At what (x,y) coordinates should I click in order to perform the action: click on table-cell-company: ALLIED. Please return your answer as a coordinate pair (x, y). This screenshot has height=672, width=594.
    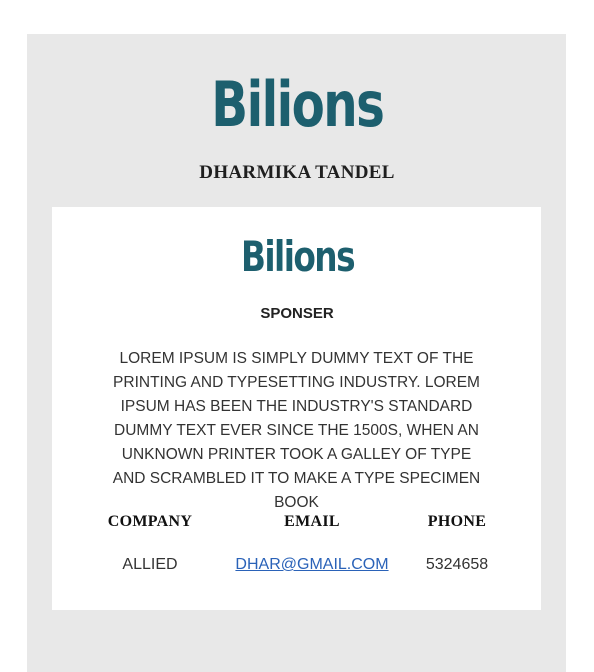
    Looking at the image, I should click on (150, 564).